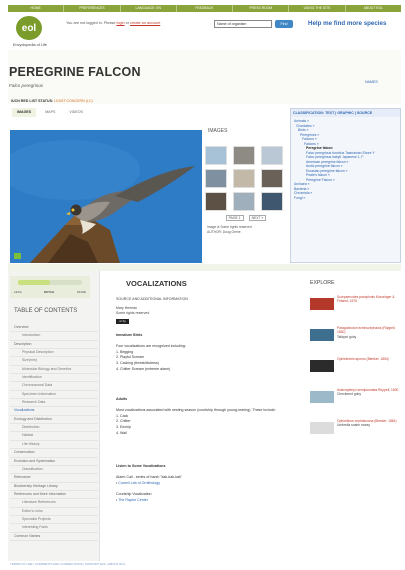  What do you see at coordinates (347, 23) in the screenshot?
I see `help-find-species-link: Help me find more species` at bounding box center [347, 23].